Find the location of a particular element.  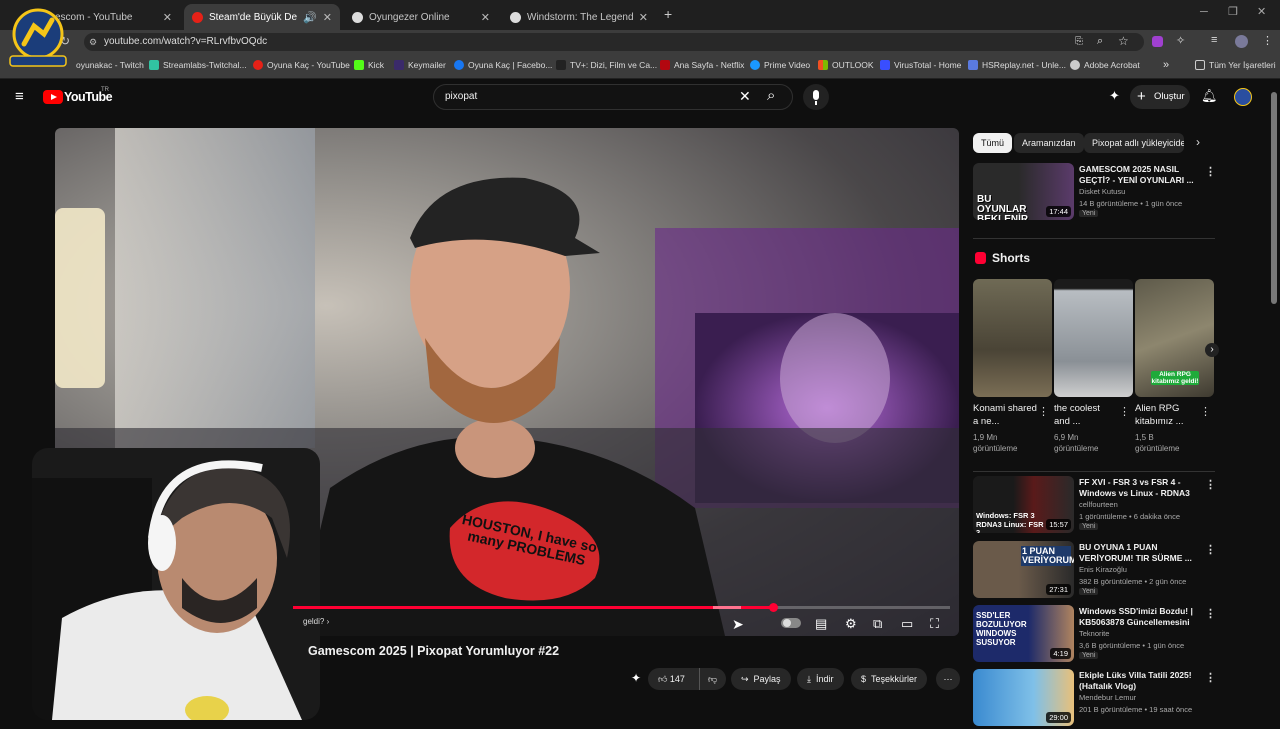

close-window-icon: ✕ is located at coordinates (1261, 11).